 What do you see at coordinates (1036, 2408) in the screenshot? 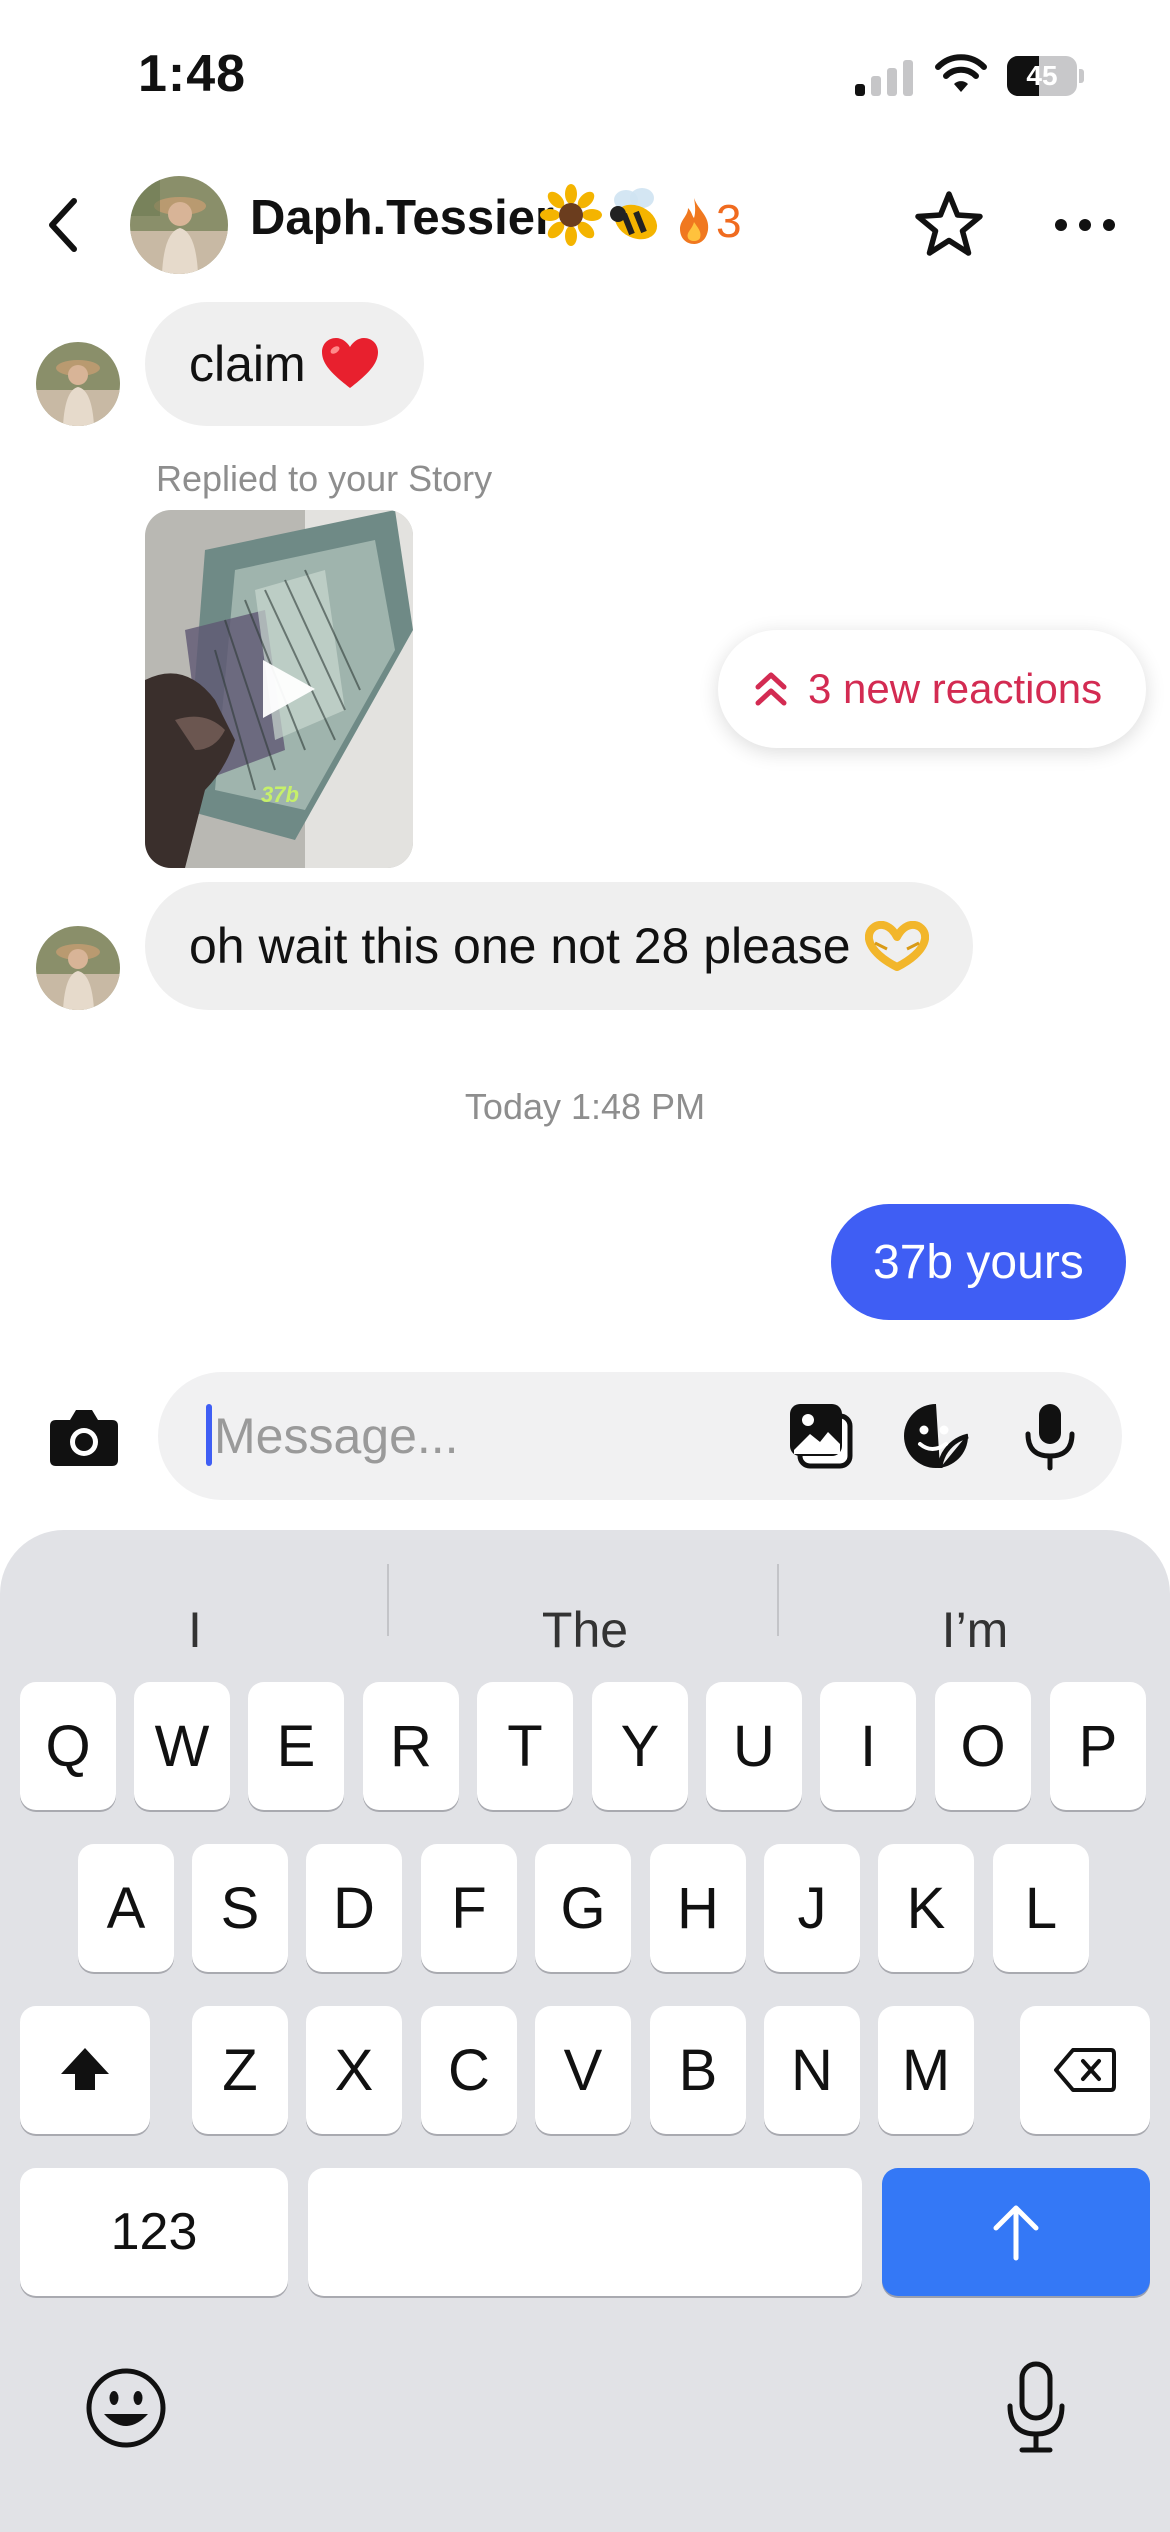
I see `dictation-microphone-icon` at bounding box center [1036, 2408].